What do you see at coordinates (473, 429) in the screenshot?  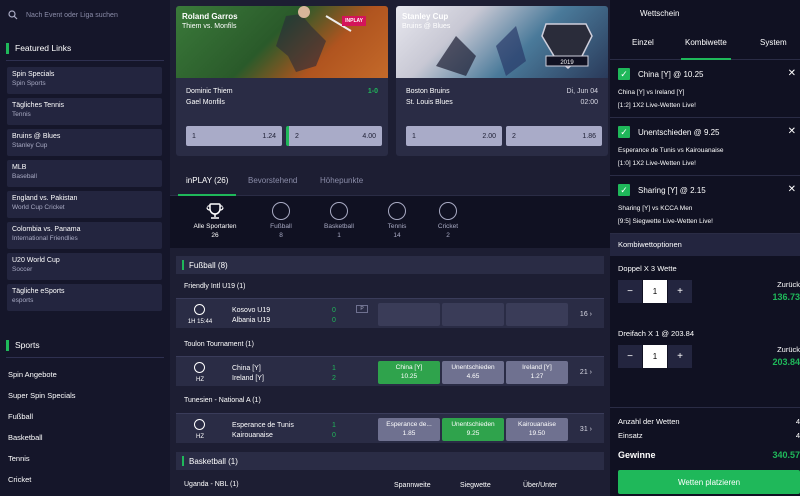 I see `odds-button-draw: Unentschieden 9.25` at bounding box center [473, 429].